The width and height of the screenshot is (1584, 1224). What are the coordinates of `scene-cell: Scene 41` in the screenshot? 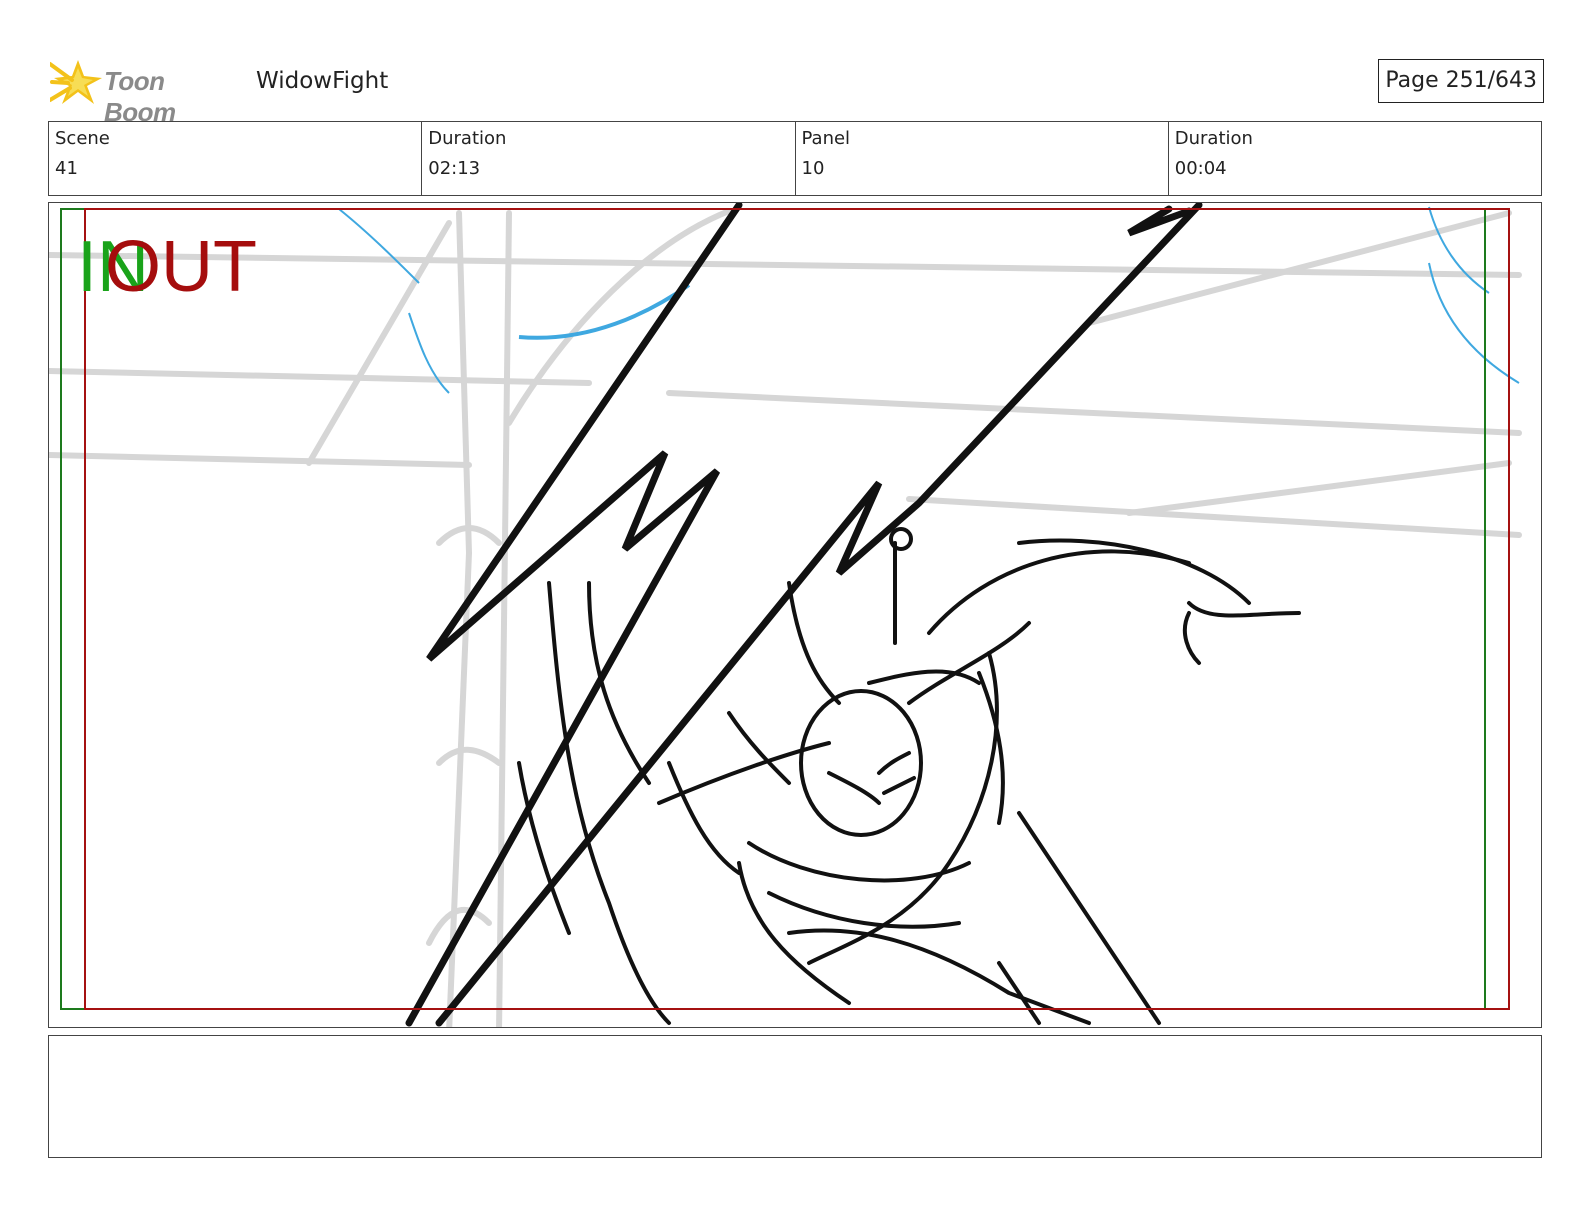 It's located at (236, 158).